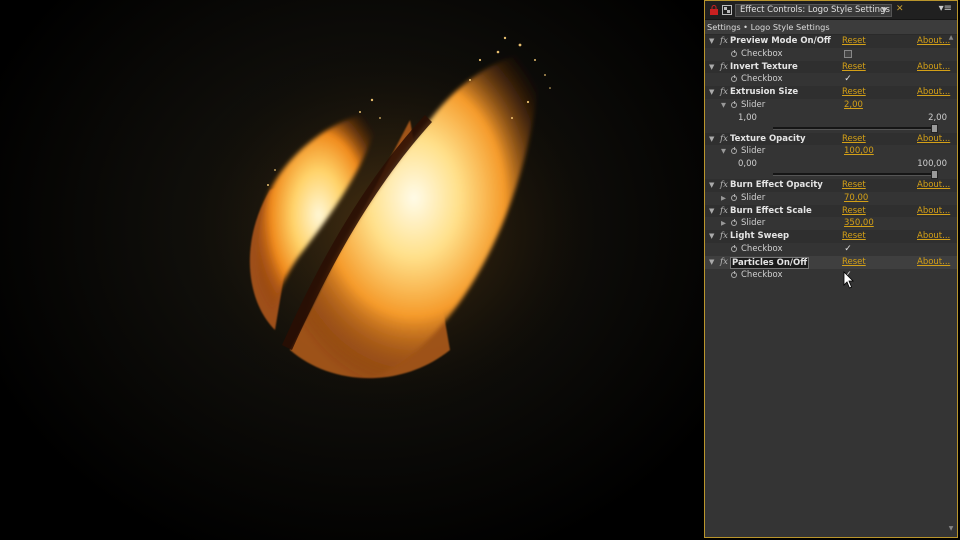 The image size is (960, 540). I want to click on slider-value: 100,00, so click(859, 151).